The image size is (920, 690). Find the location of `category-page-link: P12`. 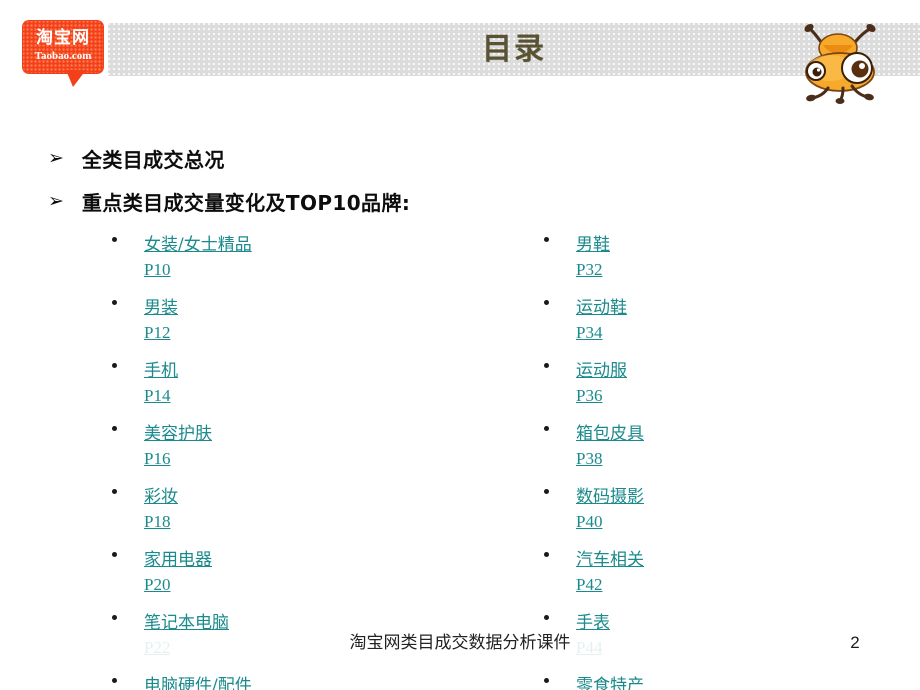

category-page-link: P12 is located at coordinates (296, 333).